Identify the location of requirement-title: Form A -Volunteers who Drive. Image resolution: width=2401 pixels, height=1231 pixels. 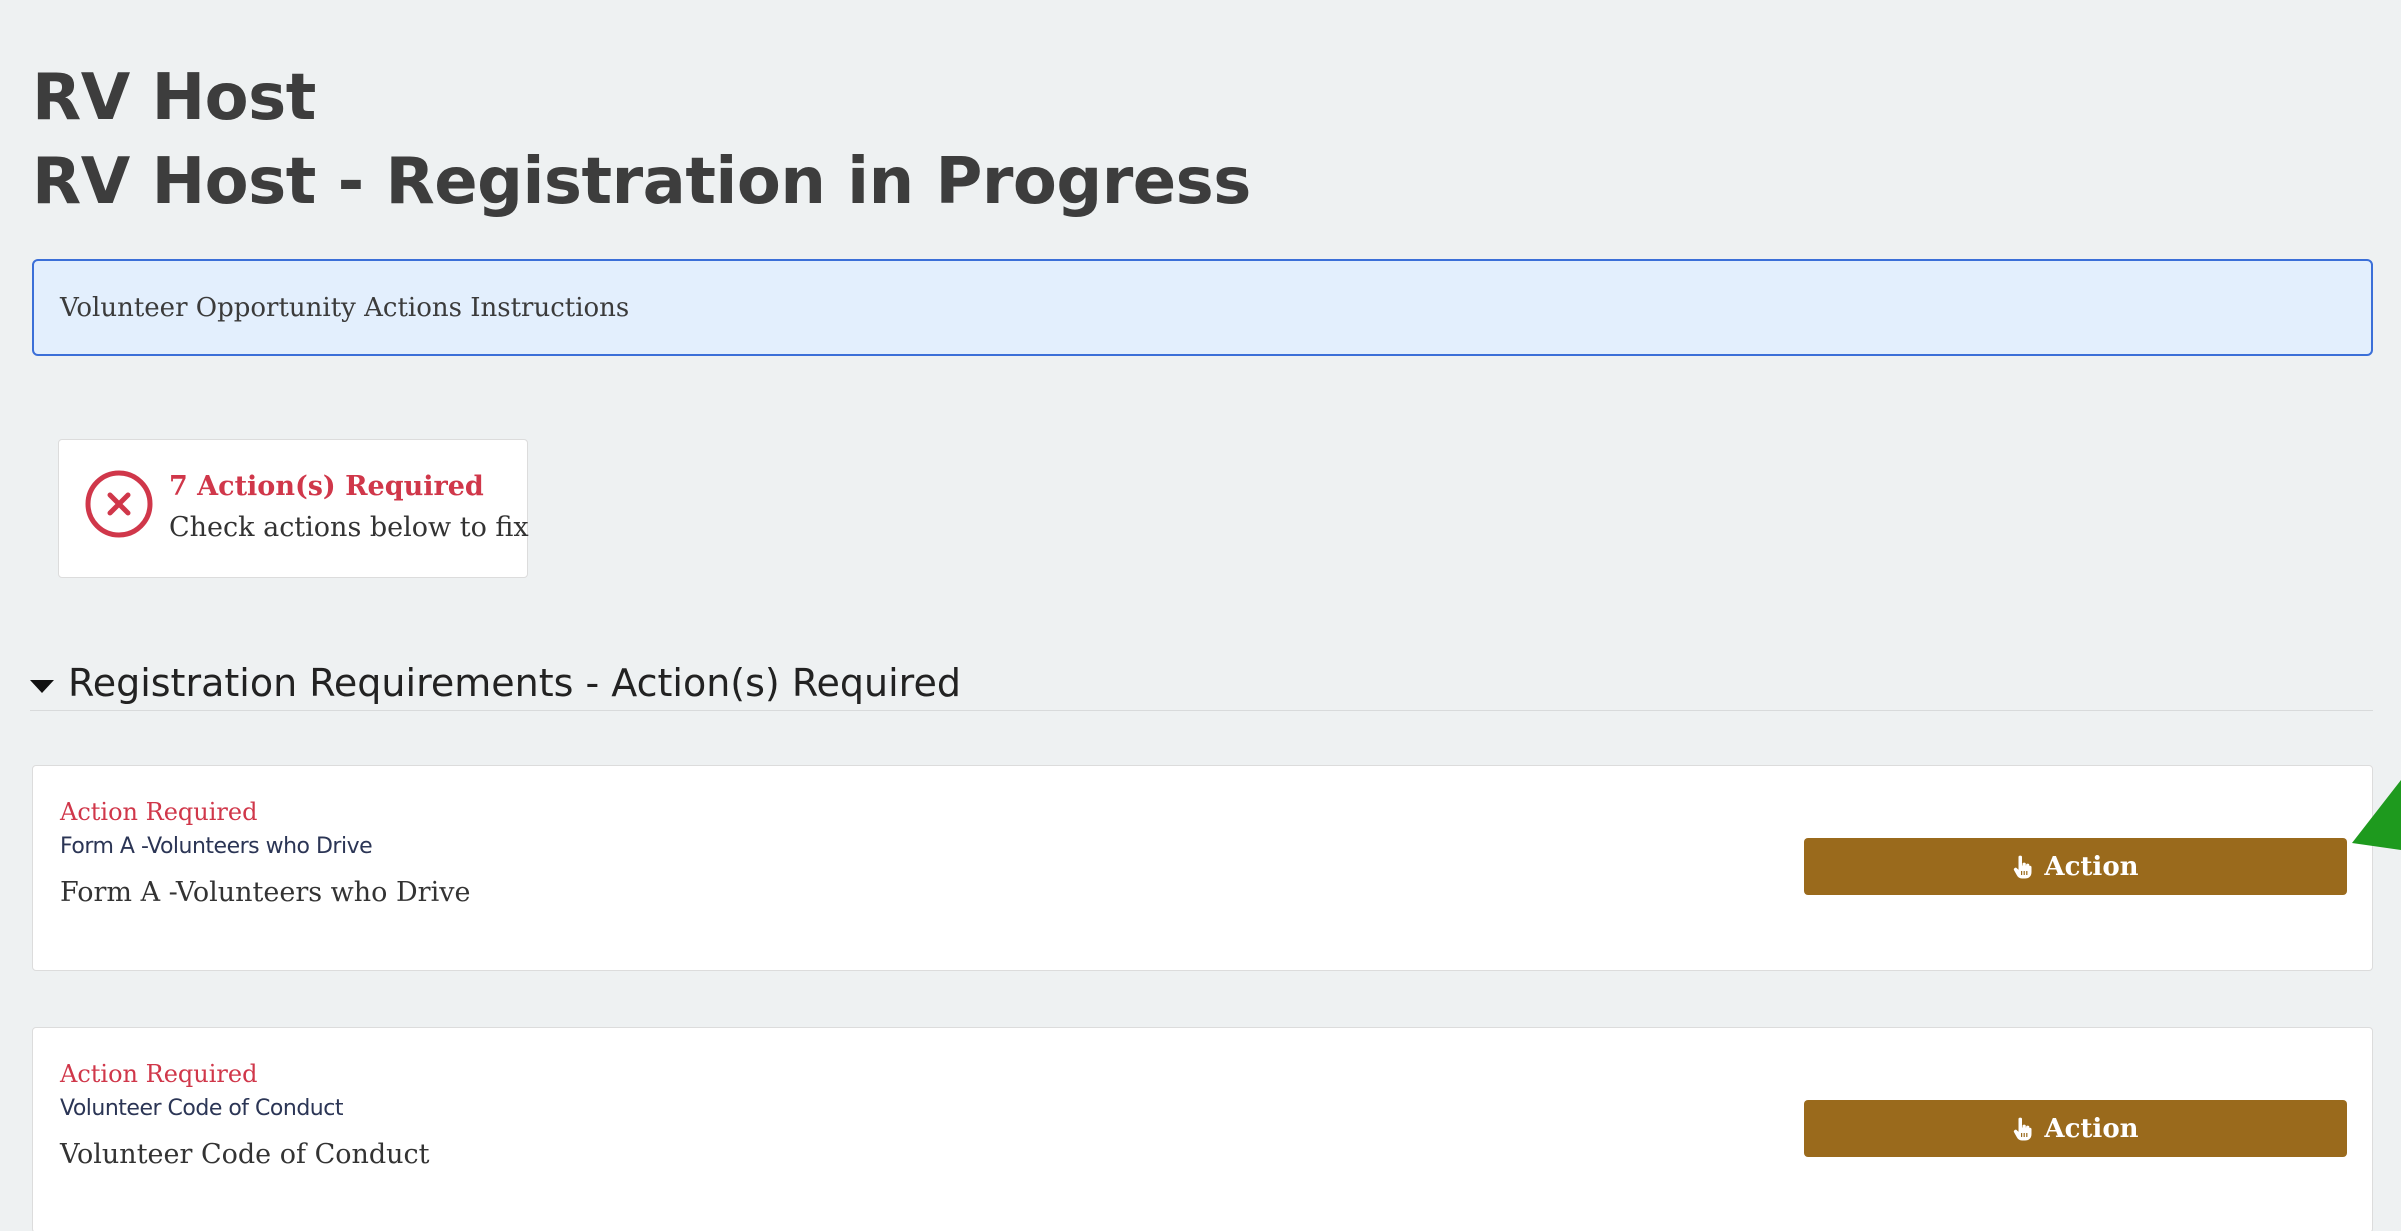
(216, 846).